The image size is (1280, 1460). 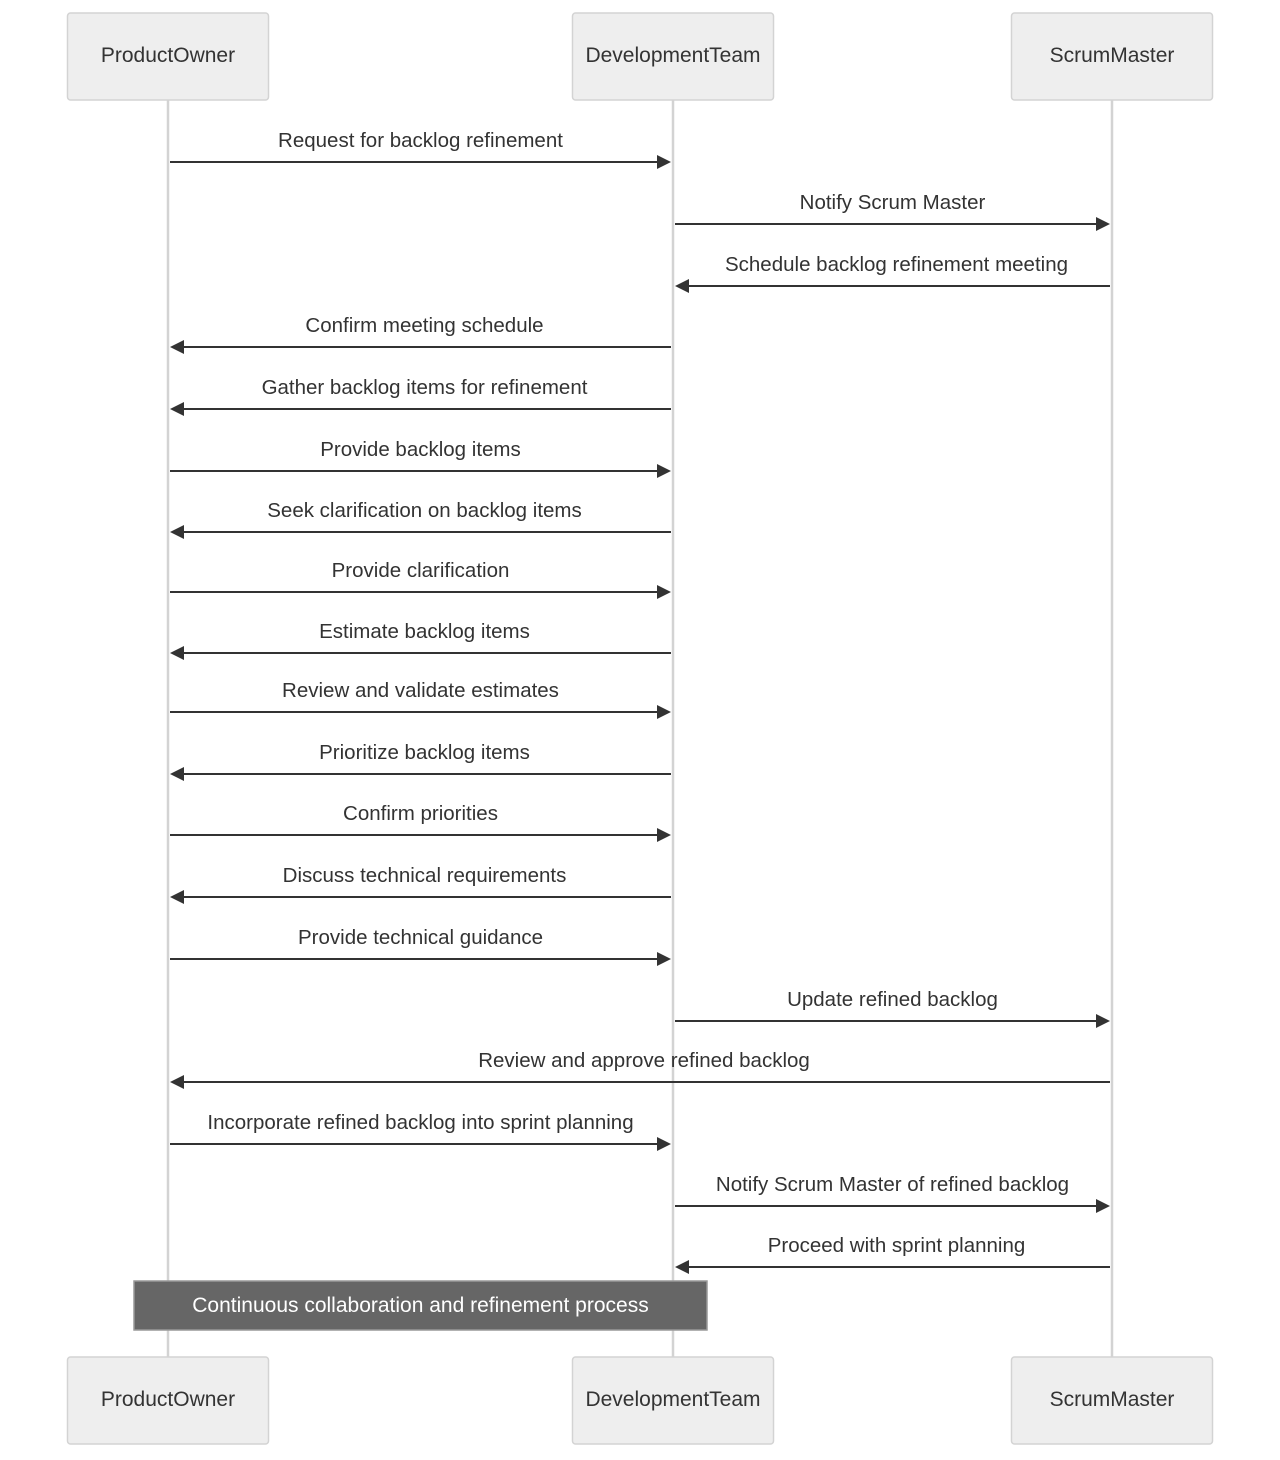 I want to click on message: Gather backlog items for refinement, so click(x=420, y=396).